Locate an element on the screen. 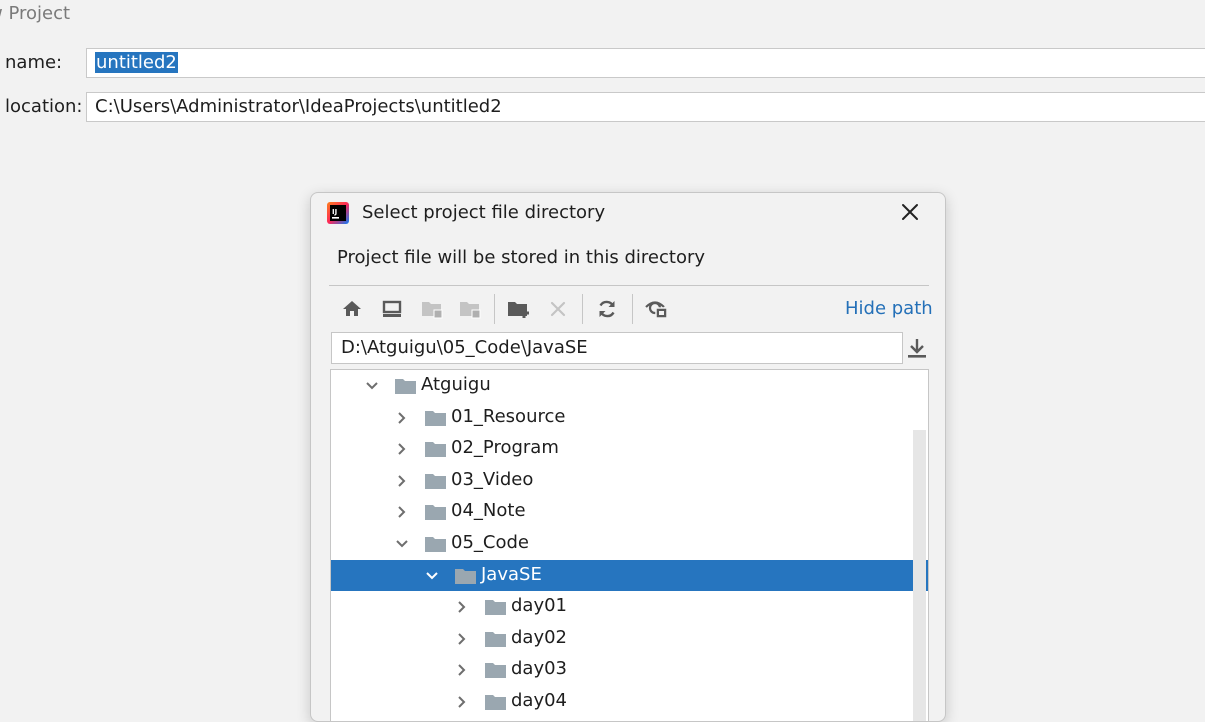  refresh-button is located at coordinates (607, 309).